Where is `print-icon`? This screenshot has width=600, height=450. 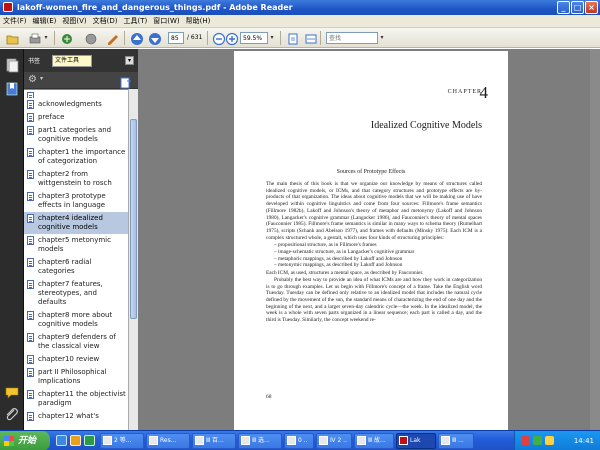 print-icon is located at coordinates (35, 38).